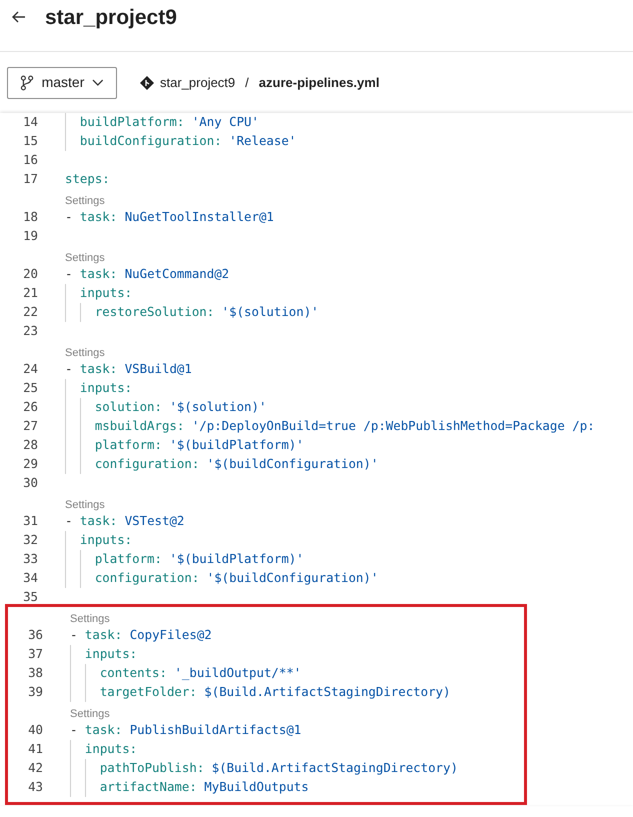 The height and width of the screenshot is (817, 633). Describe the element at coordinates (35, 749) in the screenshot. I see `line-number: 41` at that location.